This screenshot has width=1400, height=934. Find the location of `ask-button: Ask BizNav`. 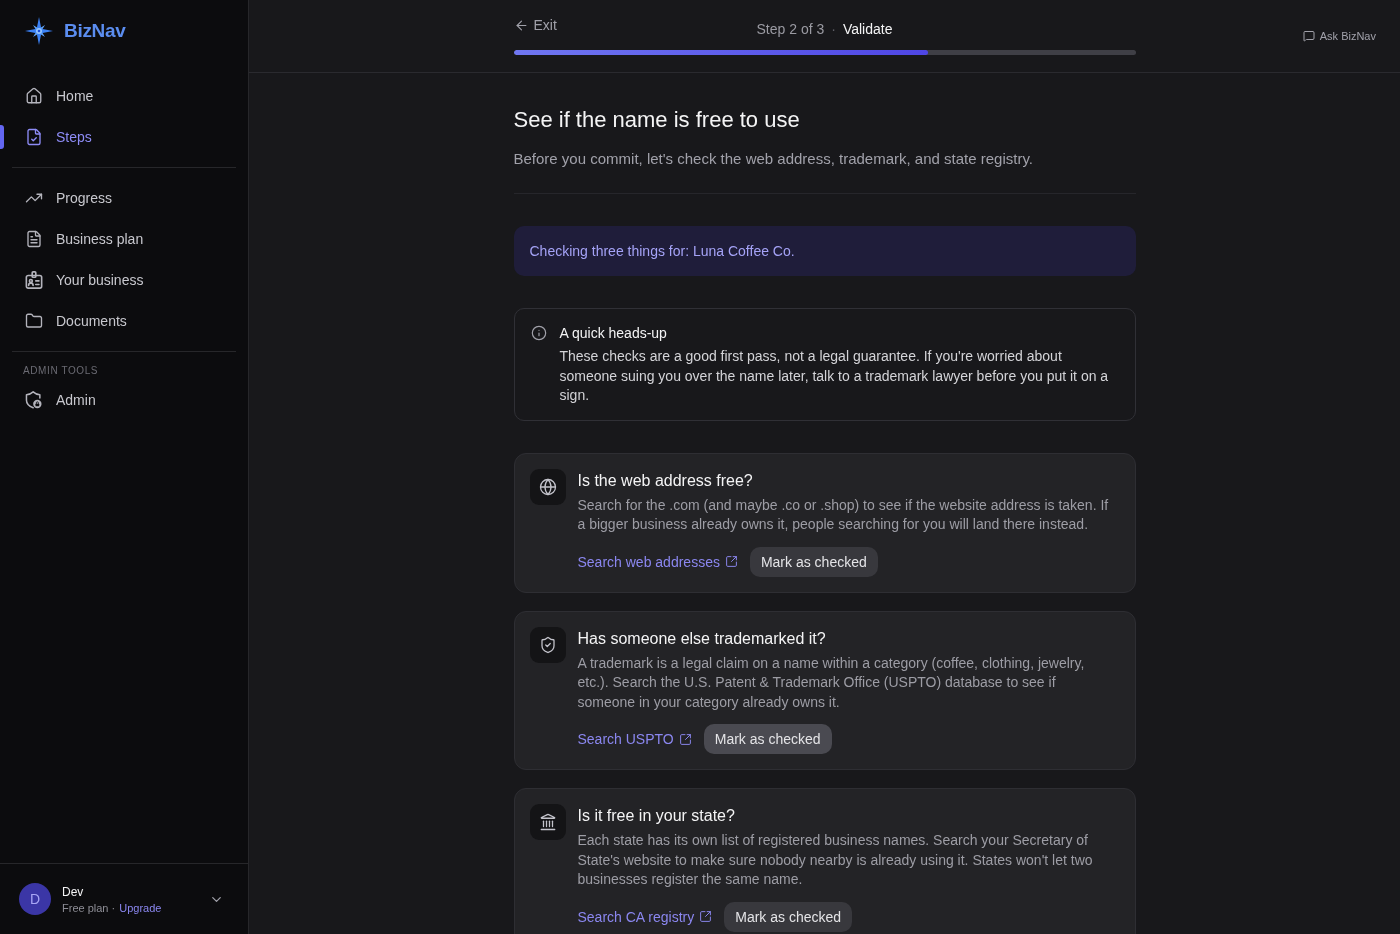

ask-button: Ask BizNav is located at coordinates (1339, 36).